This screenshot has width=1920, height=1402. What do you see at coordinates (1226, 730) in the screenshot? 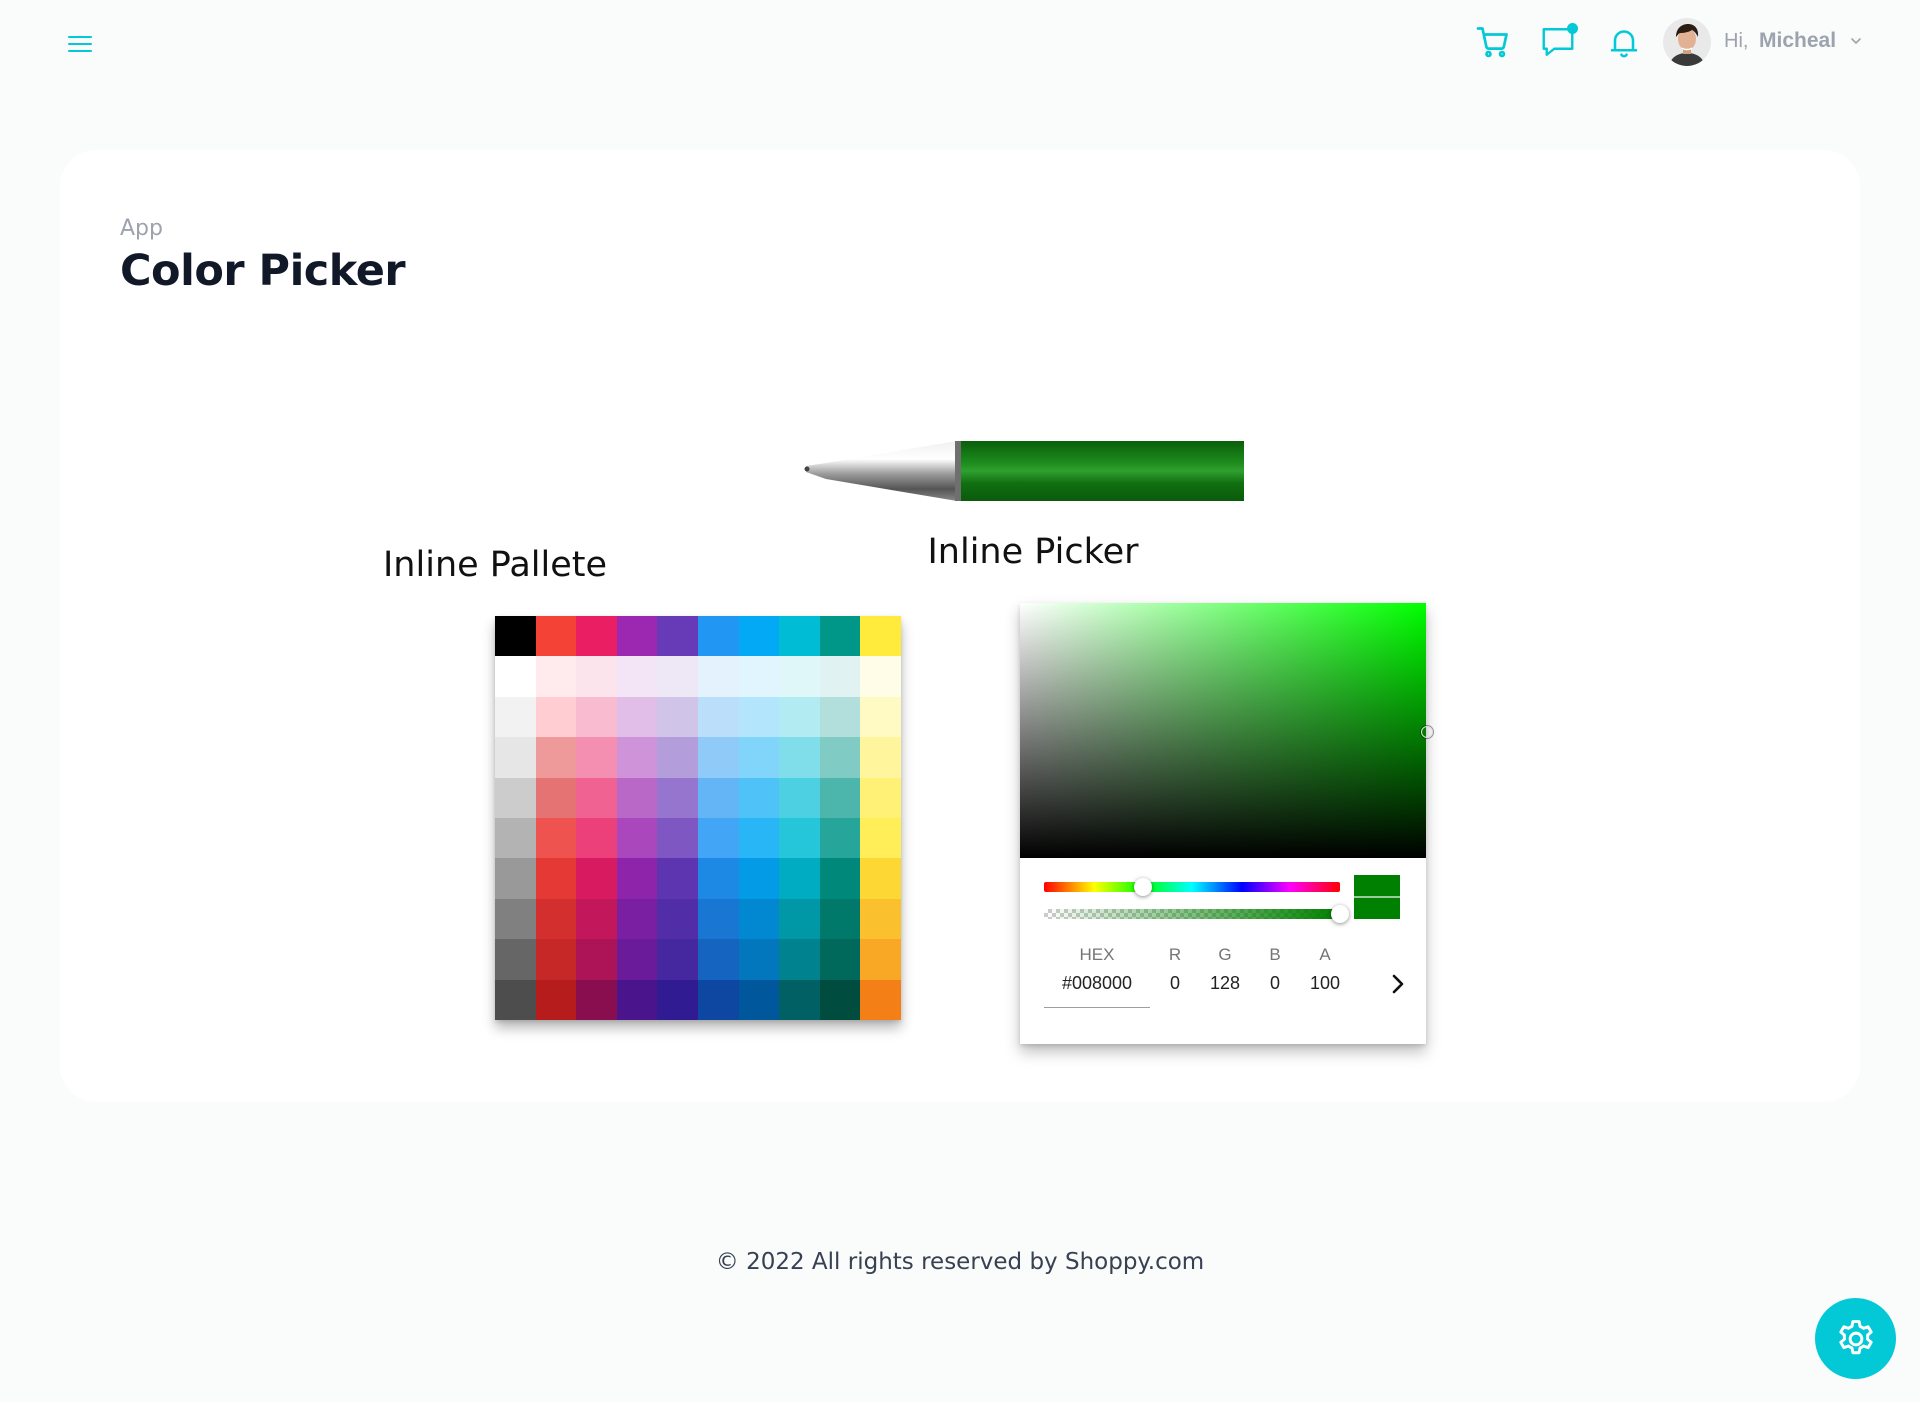
I see `saturation-area` at bounding box center [1226, 730].